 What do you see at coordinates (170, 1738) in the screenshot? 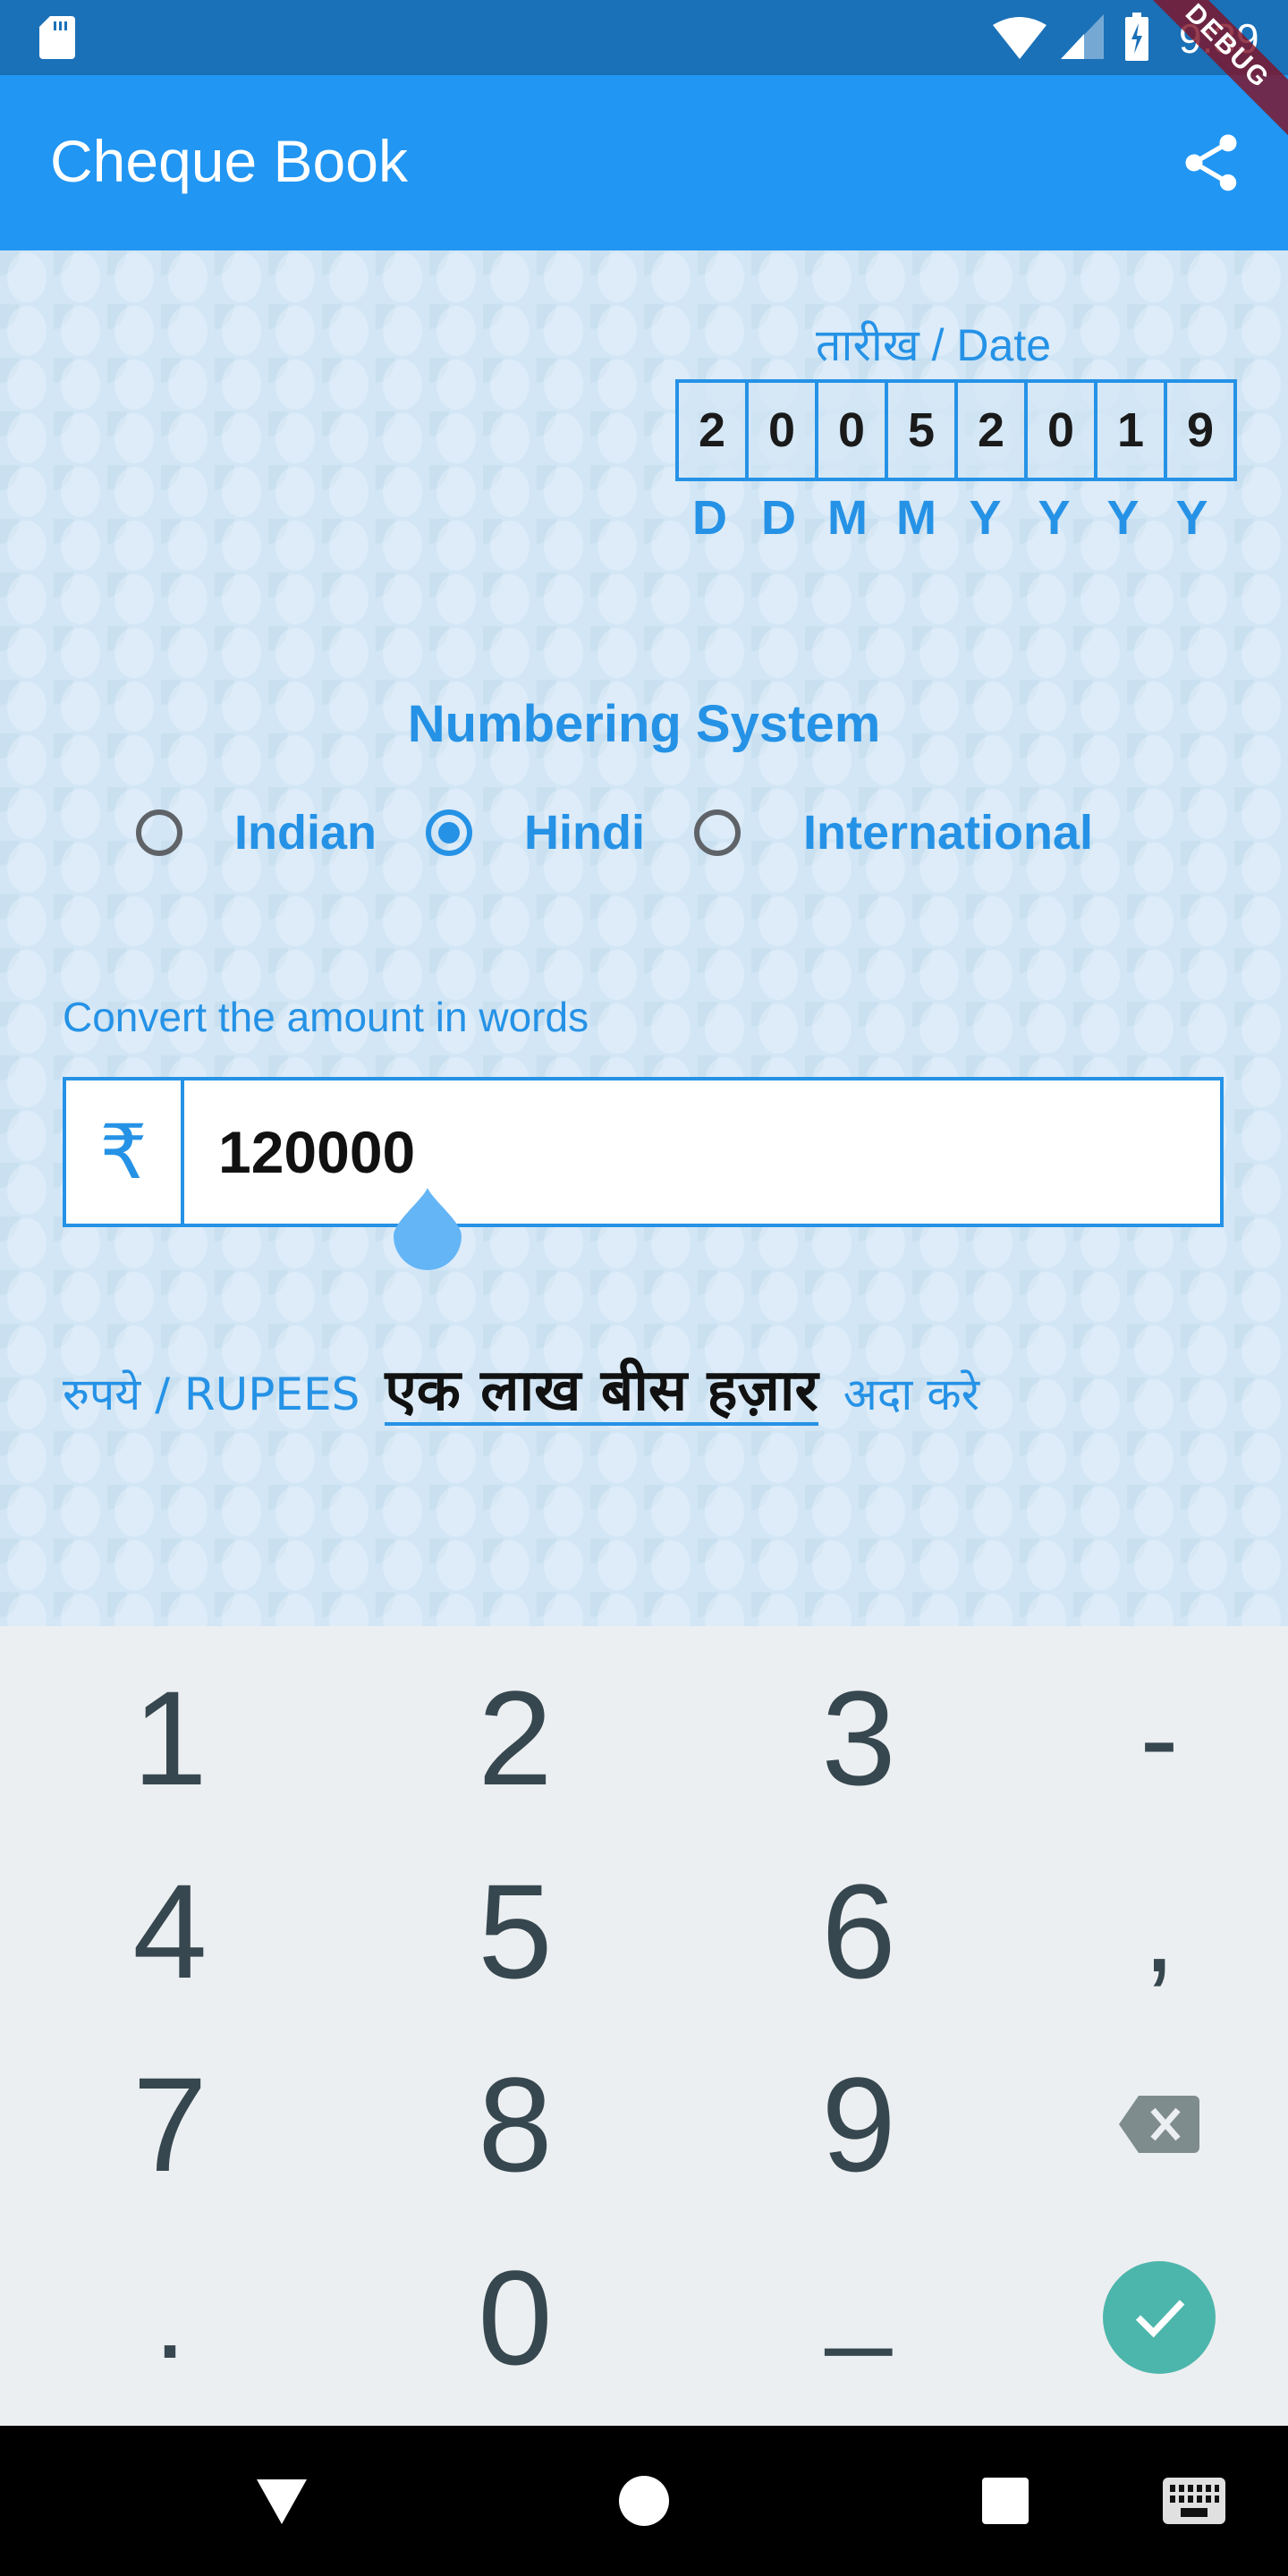
I see `key-1: 1` at bounding box center [170, 1738].